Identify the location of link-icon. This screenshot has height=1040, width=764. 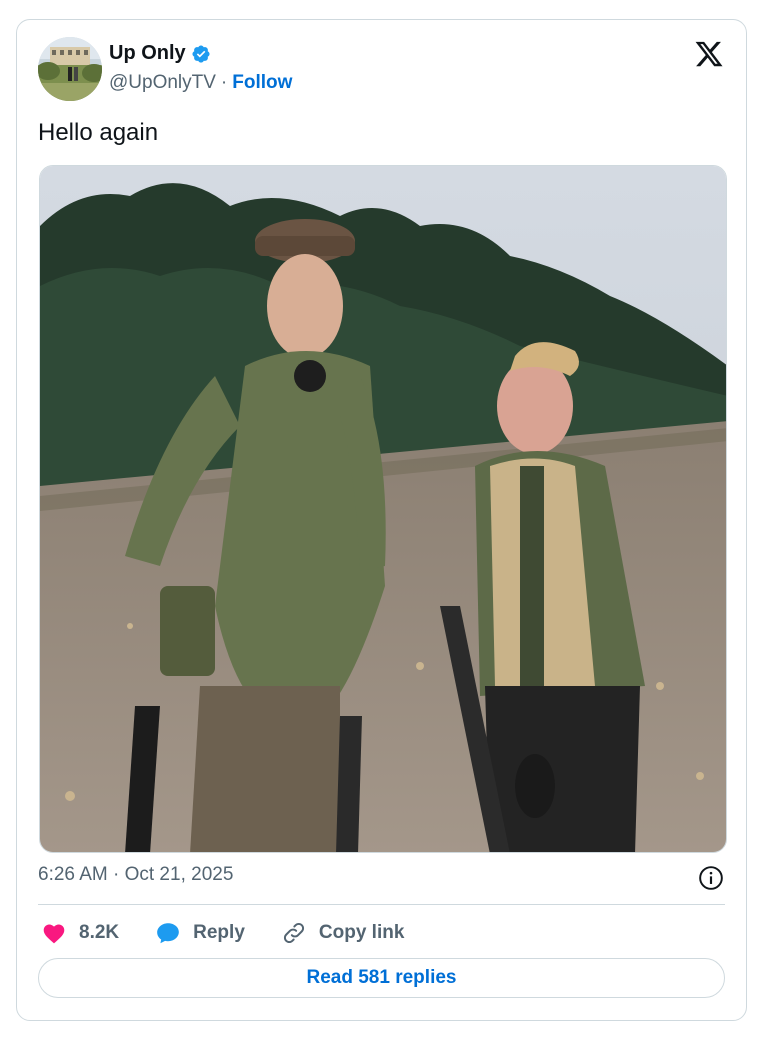
(293, 933).